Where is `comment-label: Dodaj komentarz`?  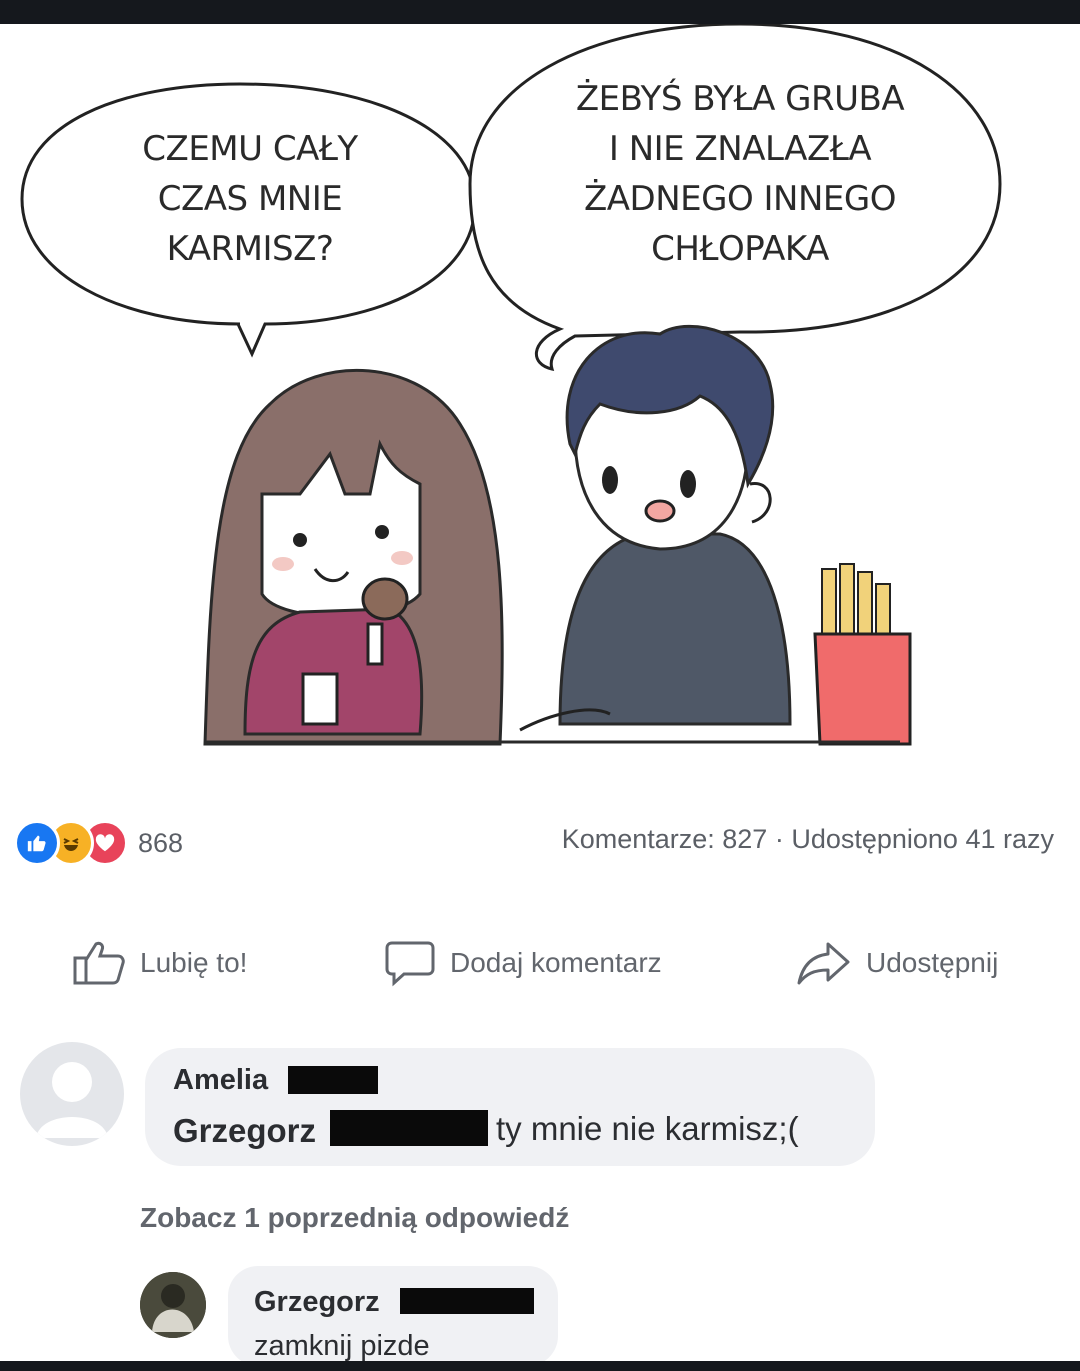 comment-label: Dodaj komentarz is located at coordinates (556, 962).